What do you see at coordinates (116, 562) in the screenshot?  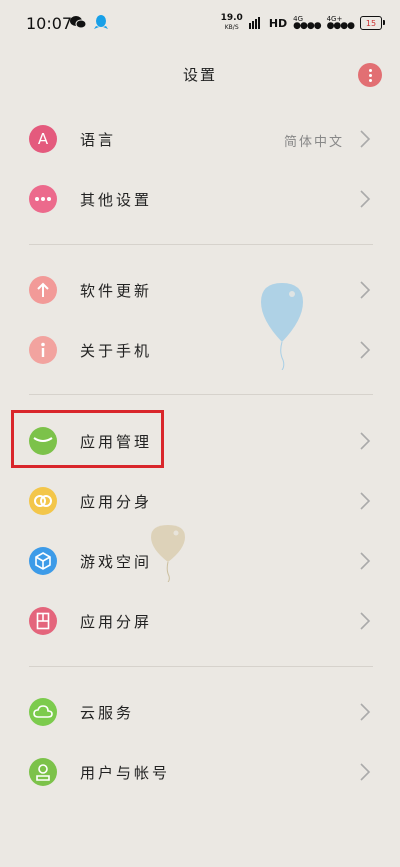 I see `settings-item-label: 游戏空间` at bounding box center [116, 562].